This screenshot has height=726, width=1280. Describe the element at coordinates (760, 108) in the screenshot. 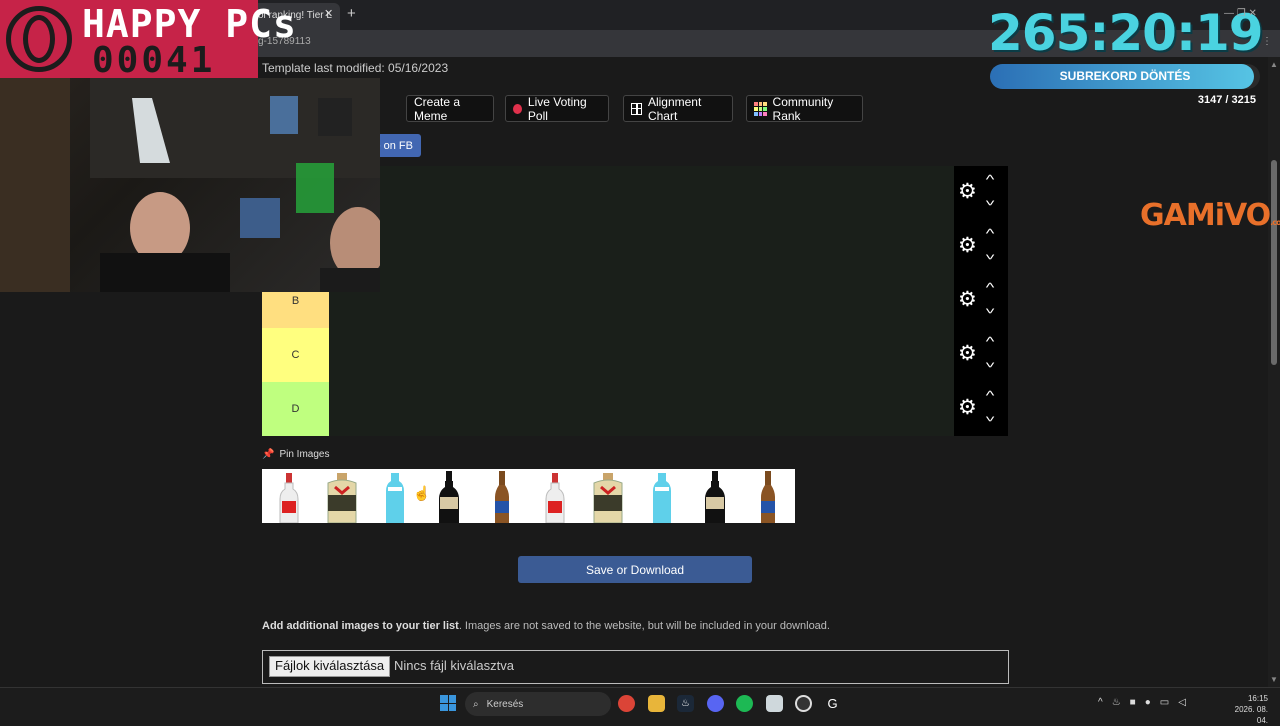

I see `tier-colors-icon` at that location.